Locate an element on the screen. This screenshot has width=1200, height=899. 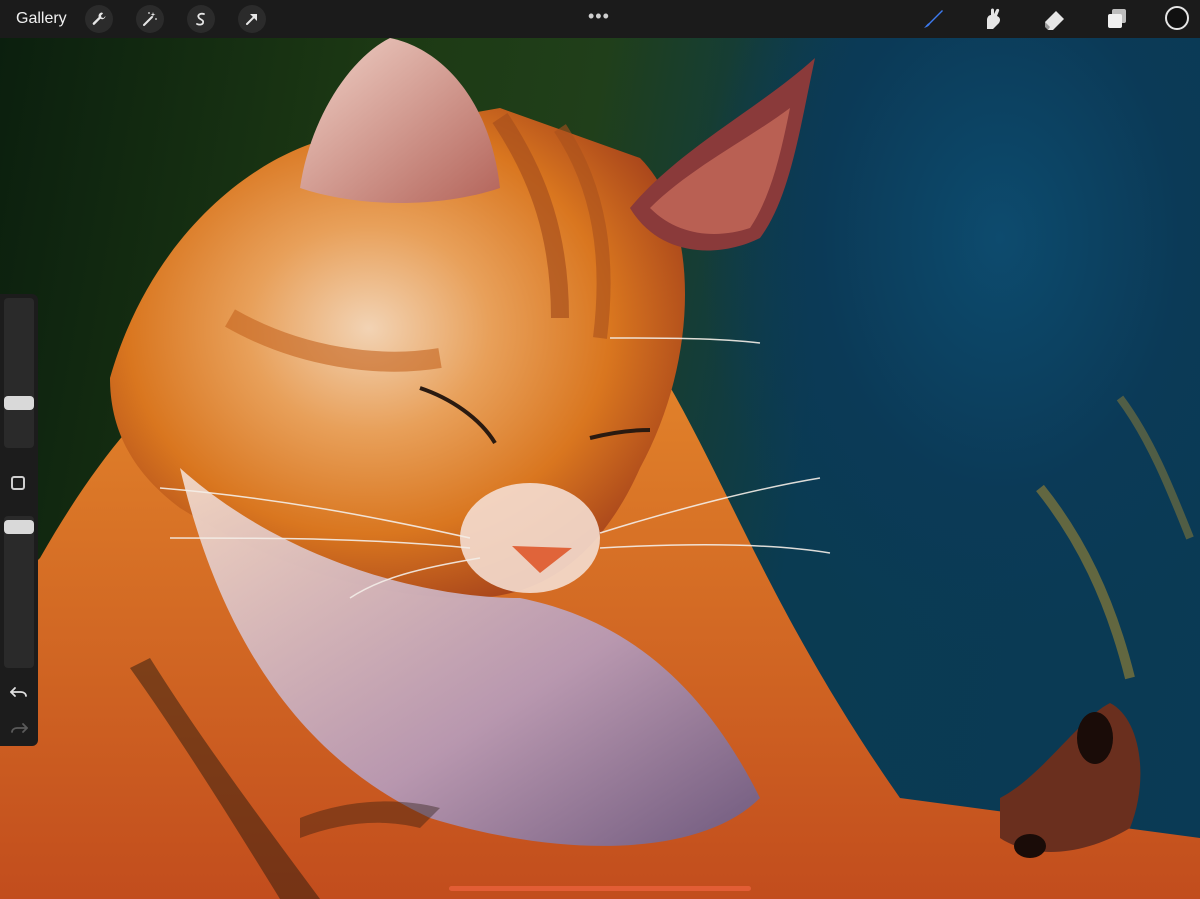
gallery-button: Gallery is located at coordinates (41, 19).